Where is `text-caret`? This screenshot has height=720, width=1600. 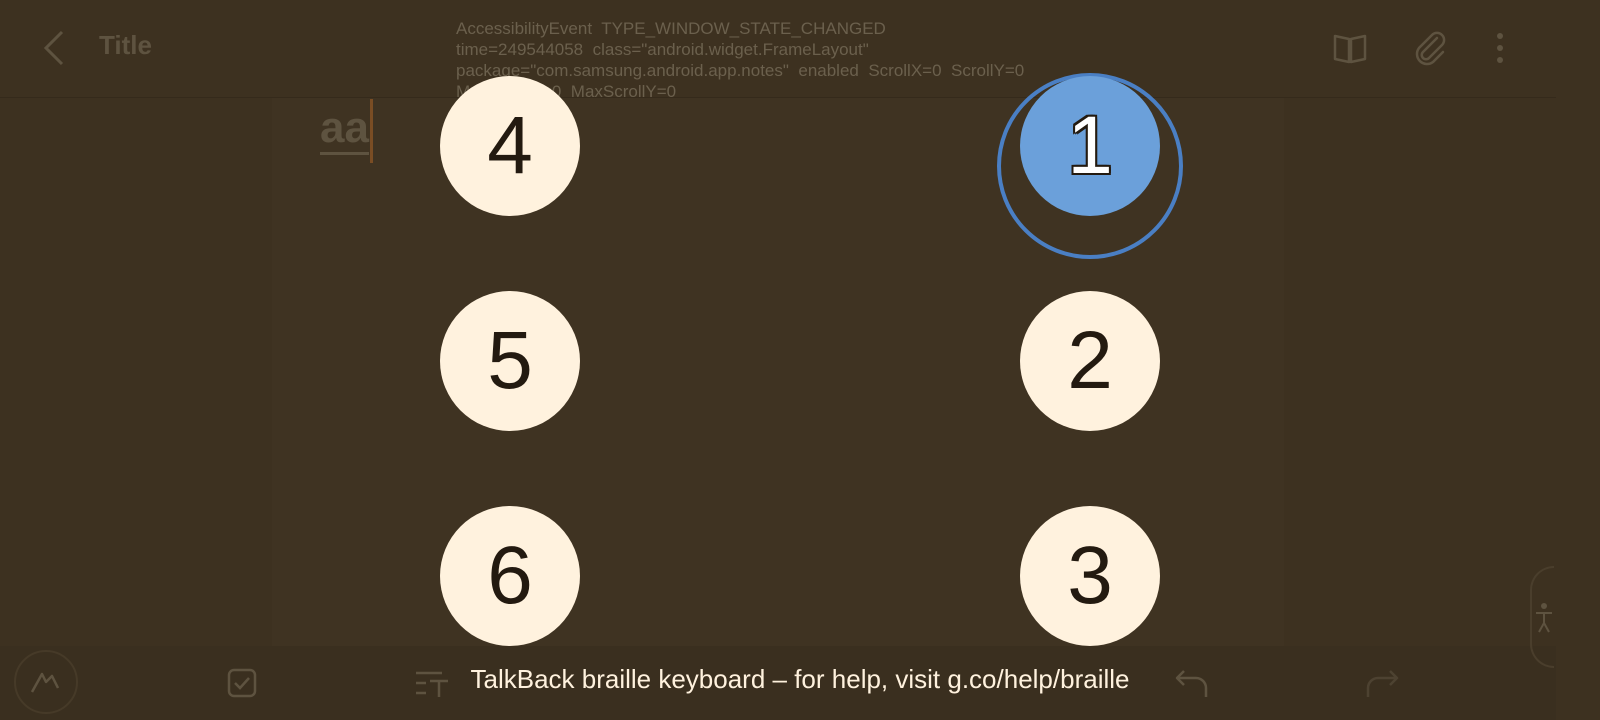
text-caret is located at coordinates (371, 131).